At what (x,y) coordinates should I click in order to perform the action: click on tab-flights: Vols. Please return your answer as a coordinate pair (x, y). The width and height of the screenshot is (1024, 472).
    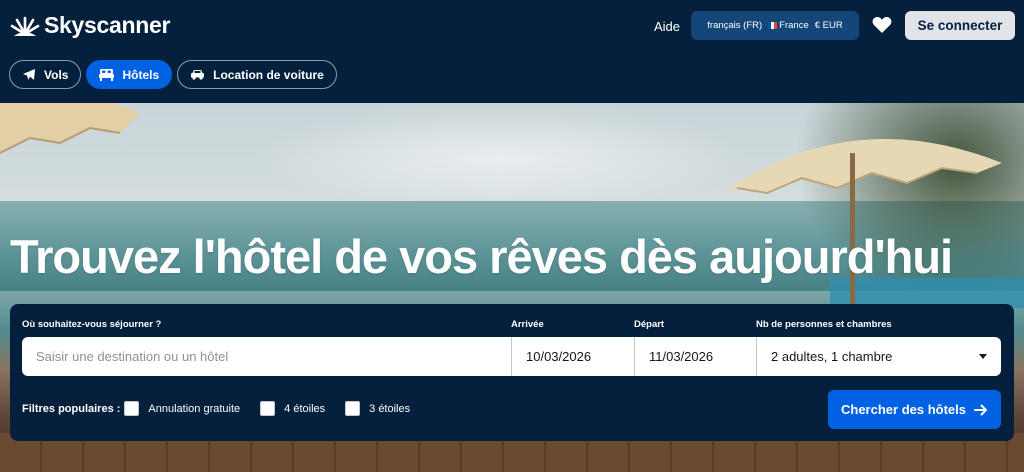
    Looking at the image, I should click on (45, 74).